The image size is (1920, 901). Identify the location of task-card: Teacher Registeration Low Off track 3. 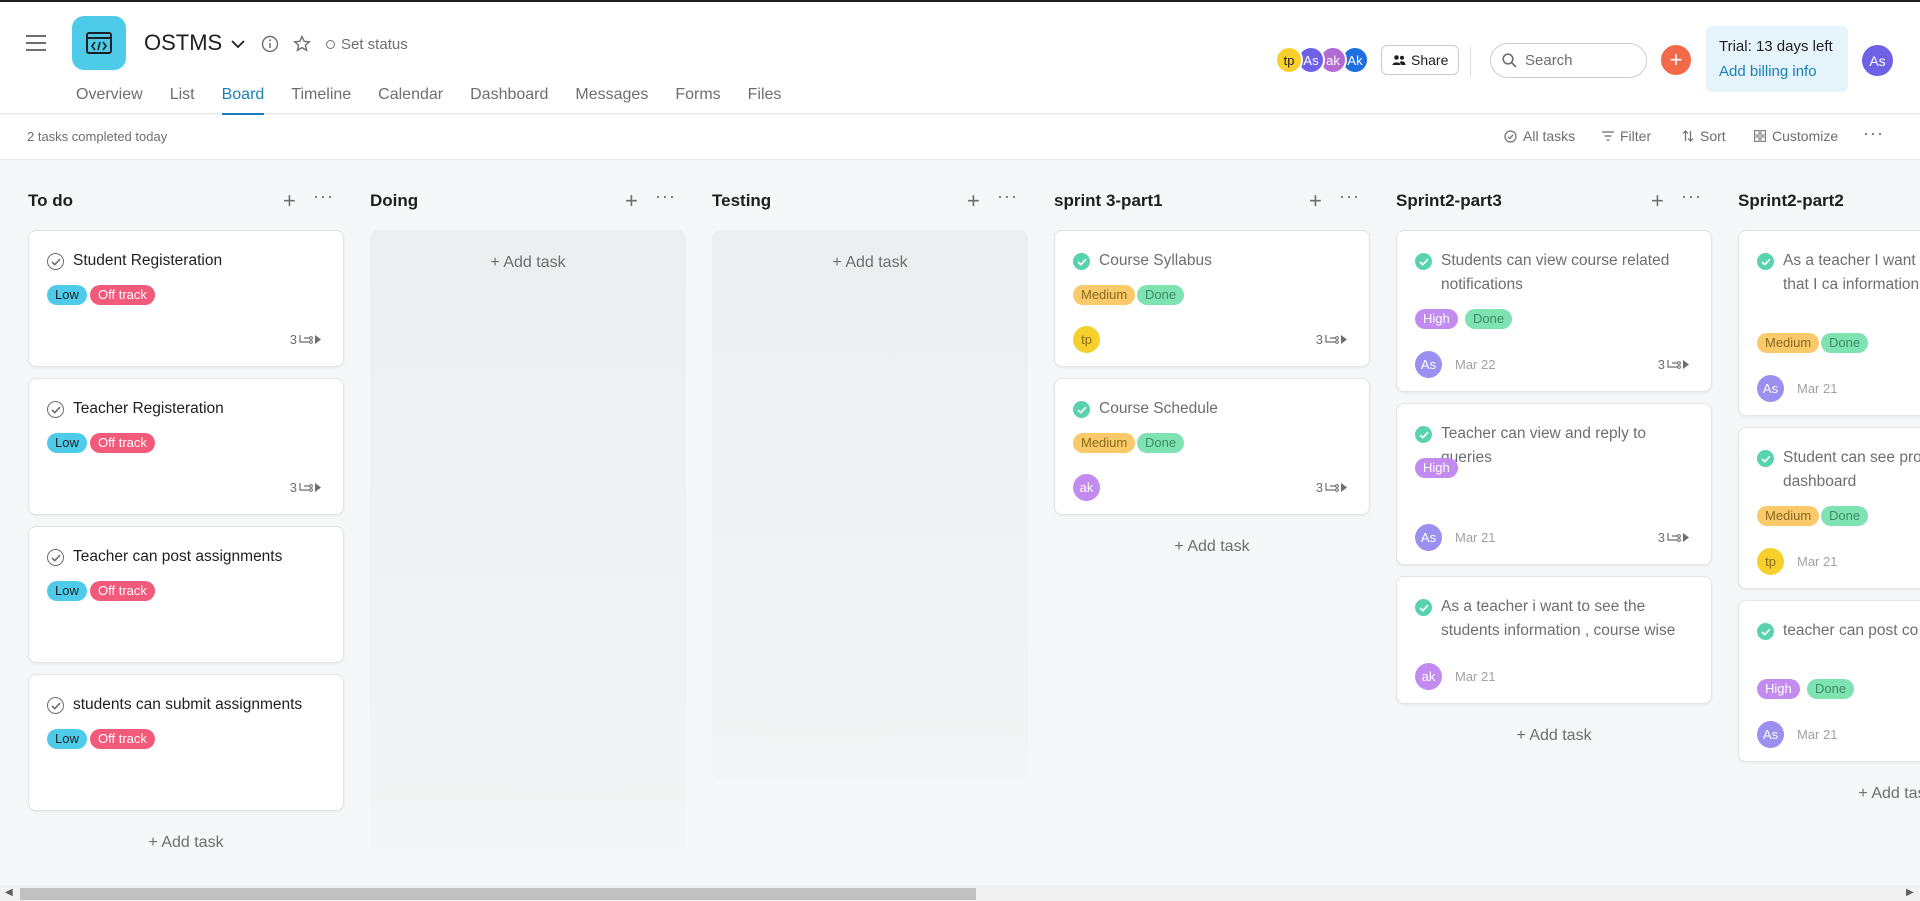
(186, 446).